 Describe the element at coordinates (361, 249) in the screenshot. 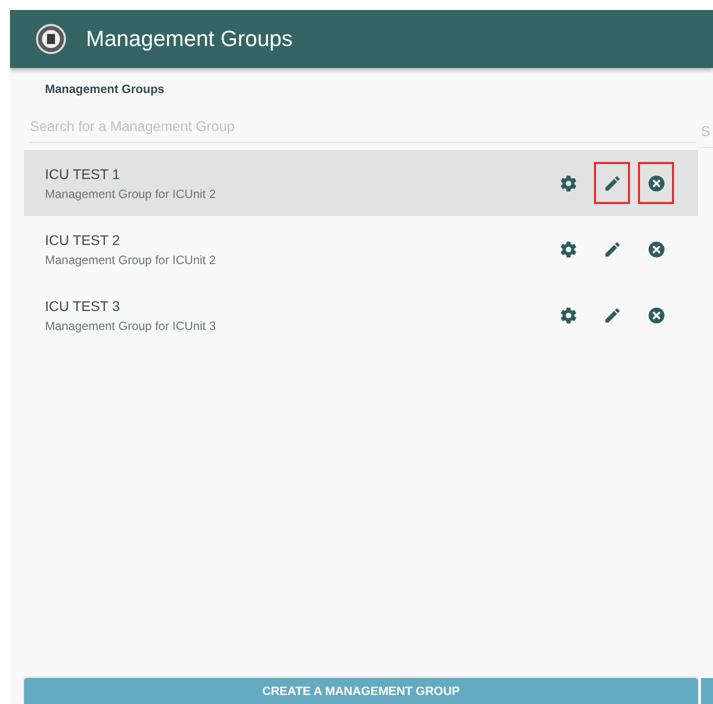

I see `group-list-item: ICU TEST 2 Management Group for ICUnit 2` at that location.